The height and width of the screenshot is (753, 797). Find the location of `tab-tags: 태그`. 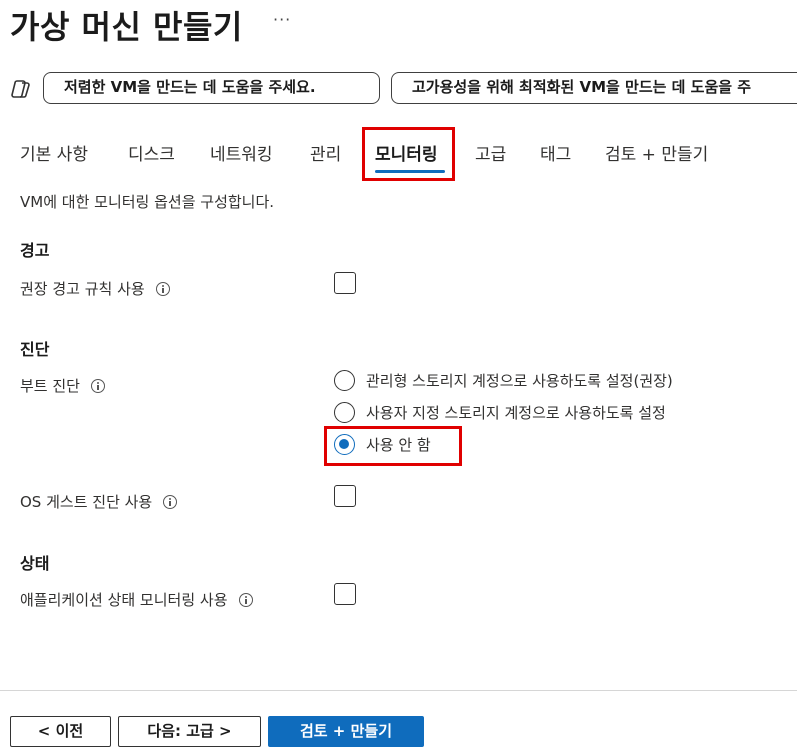

tab-tags: 태그 is located at coordinates (555, 152).